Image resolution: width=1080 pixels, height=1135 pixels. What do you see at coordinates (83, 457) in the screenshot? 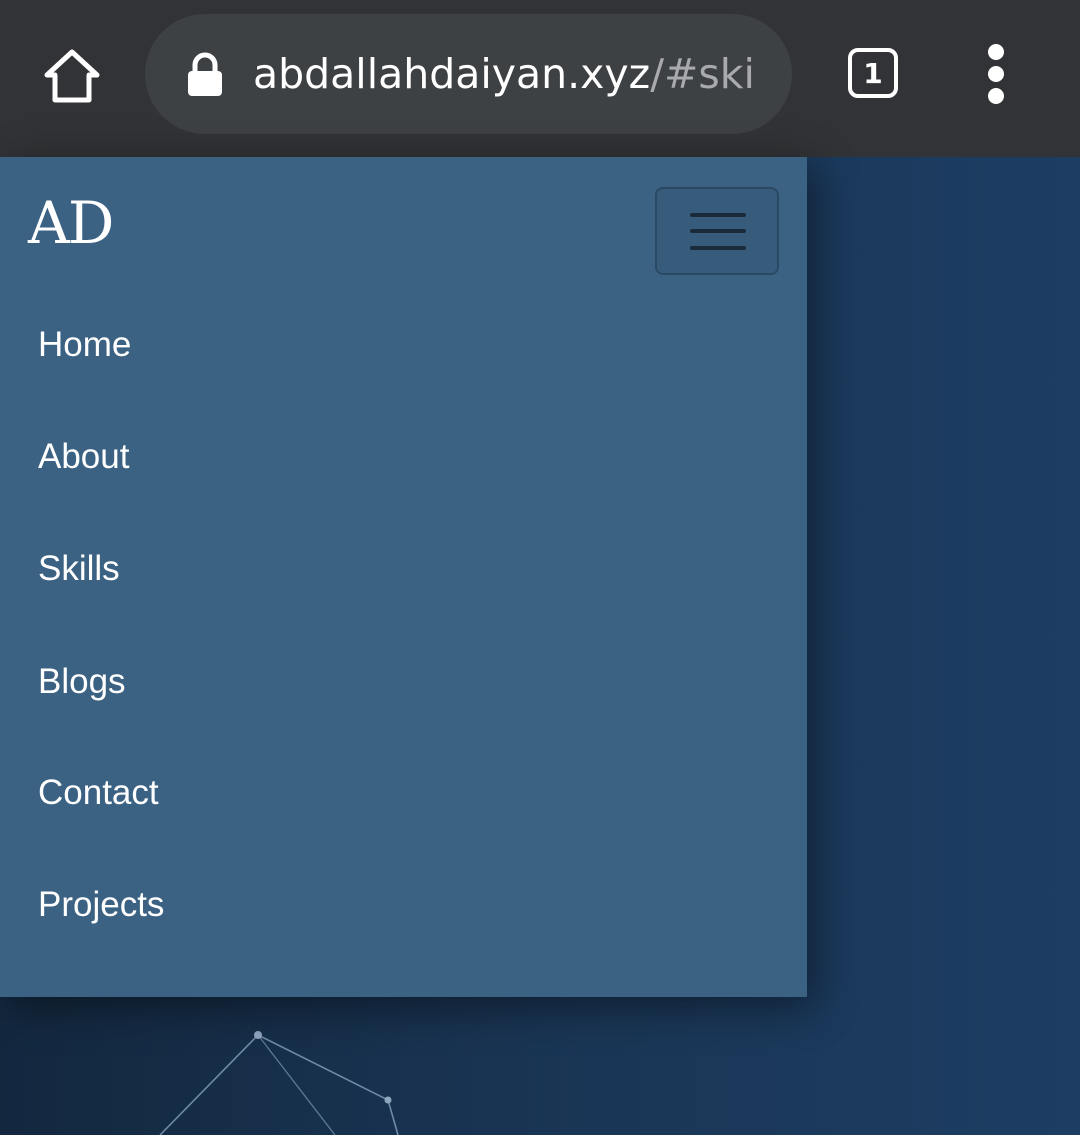
I see `nav-link-about: About` at bounding box center [83, 457].